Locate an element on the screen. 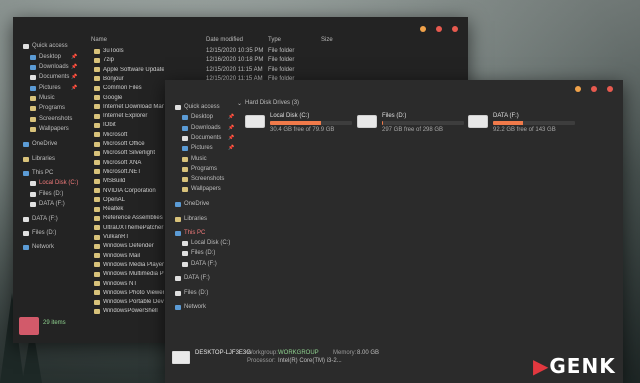  table-row: Windows Multimedia Platfo is located at coordinates (129, 274).